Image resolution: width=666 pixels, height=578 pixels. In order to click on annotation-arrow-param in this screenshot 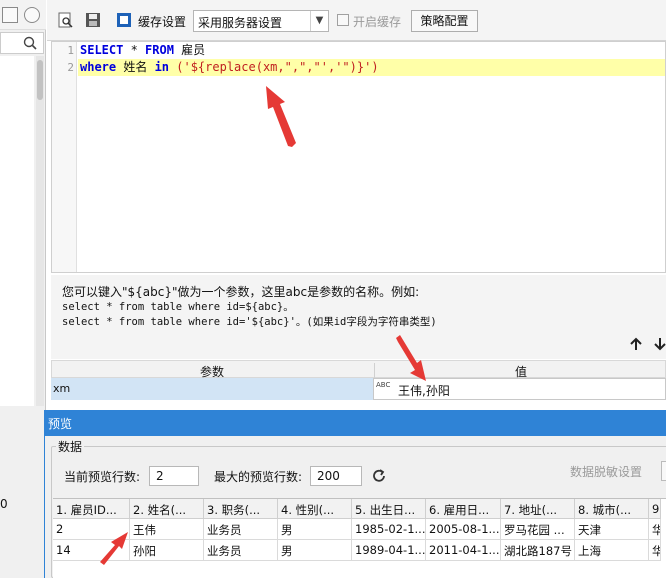, I will do `click(411, 358)`.